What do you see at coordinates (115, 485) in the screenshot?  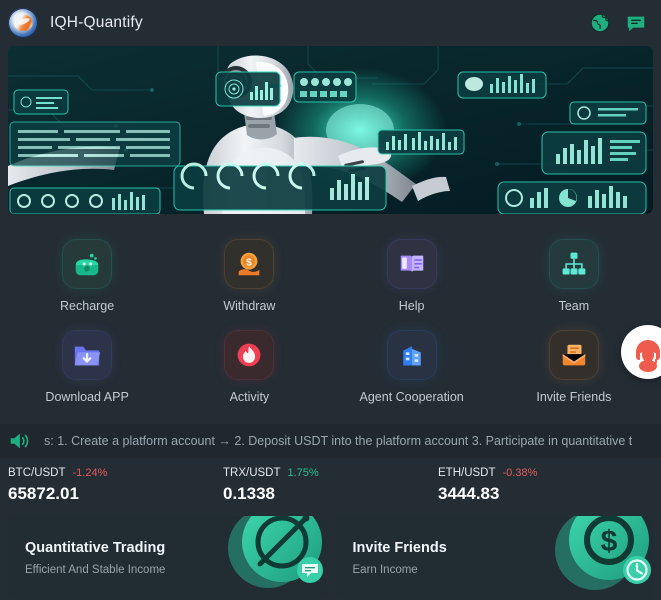 I see `ticker-item-btc: BTC/USDT -1.24% 65872.01` at bounding box center [115, 485].